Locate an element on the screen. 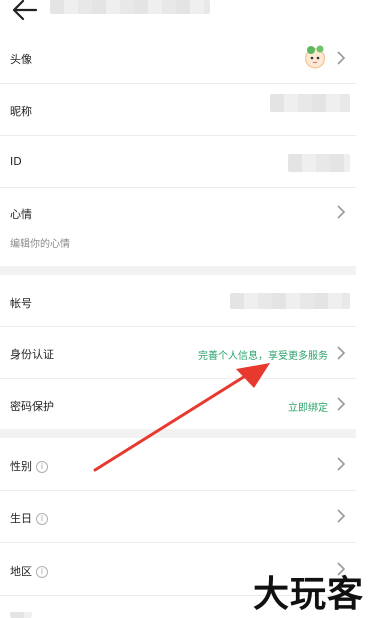  account-value-blurred is located at coordinates (290, 301).